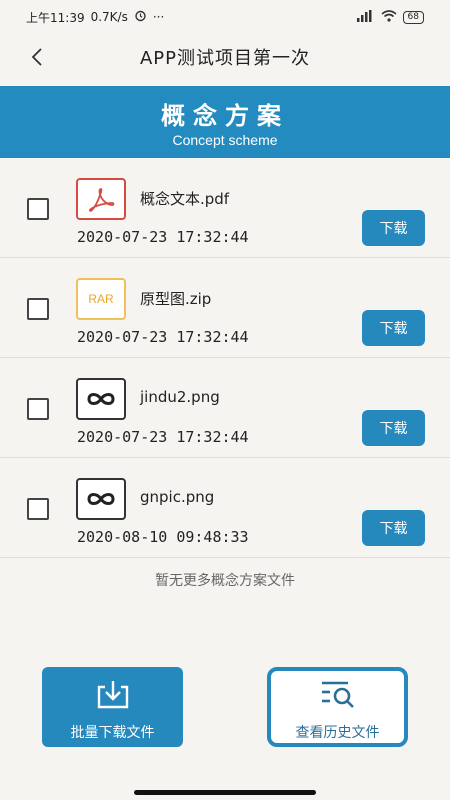 The height and width of the screenshot is (800, 450). I want to click on banner-subtitle: Concept scheme, so click(225, 140).